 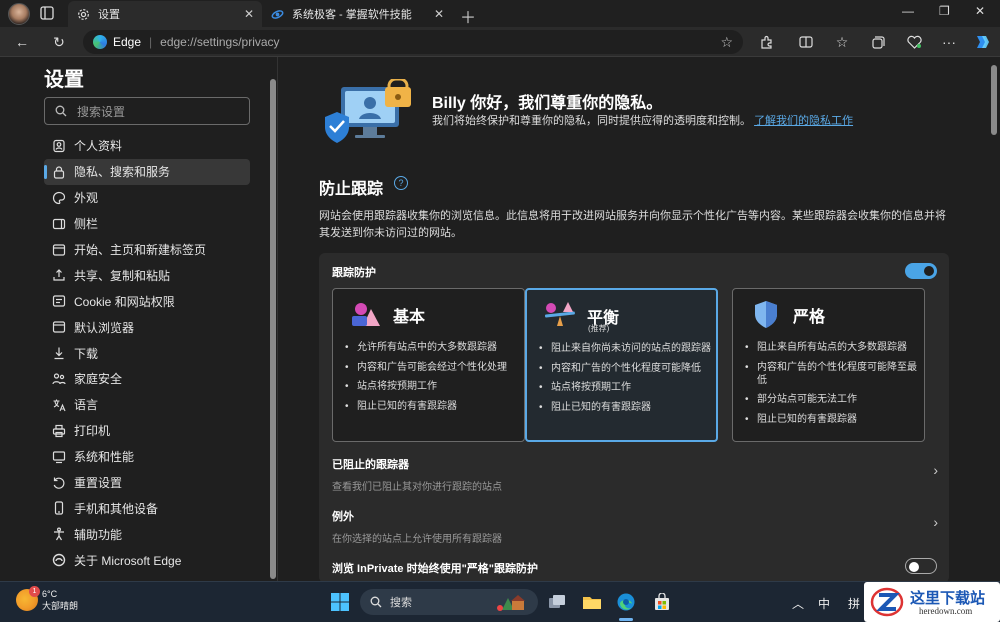 I want to click on sidebar-item-start-home: 开始、主页和新建标签页, so click(x=147, y=250).